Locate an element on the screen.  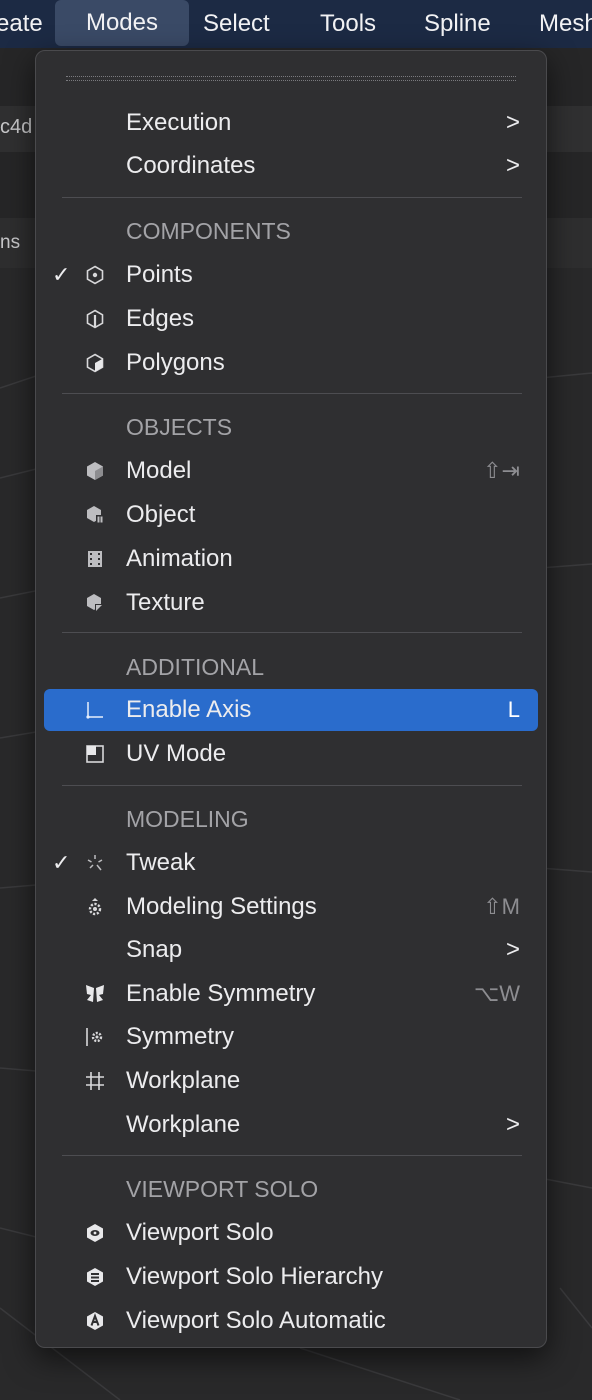
menu-item-animation: Animation is located at coordinates (291, 559).